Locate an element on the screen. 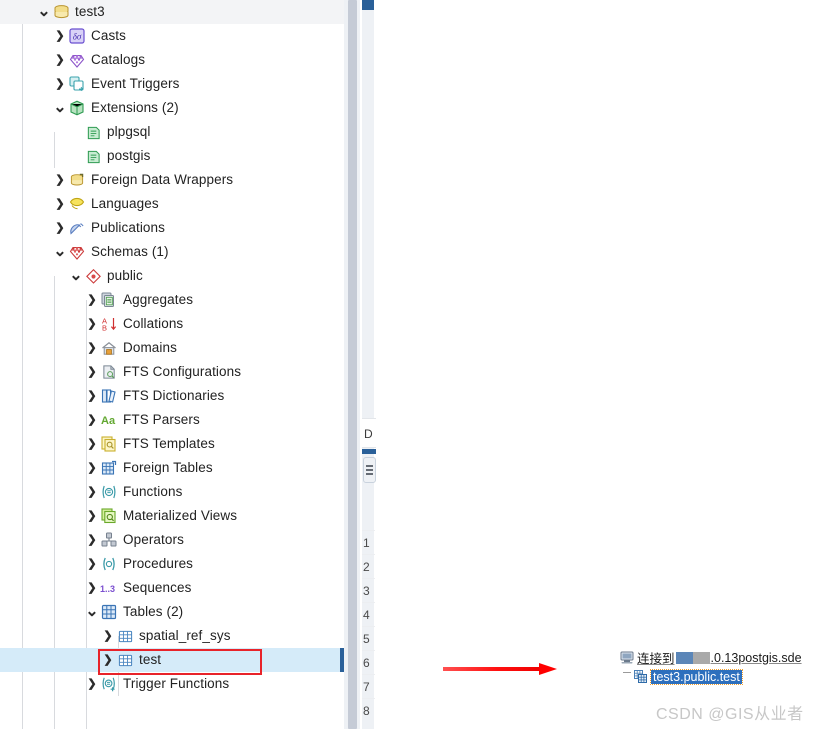 This screenshot has height=729, width=819. tree-item-label: Publications is located at coordinates (128, 227).